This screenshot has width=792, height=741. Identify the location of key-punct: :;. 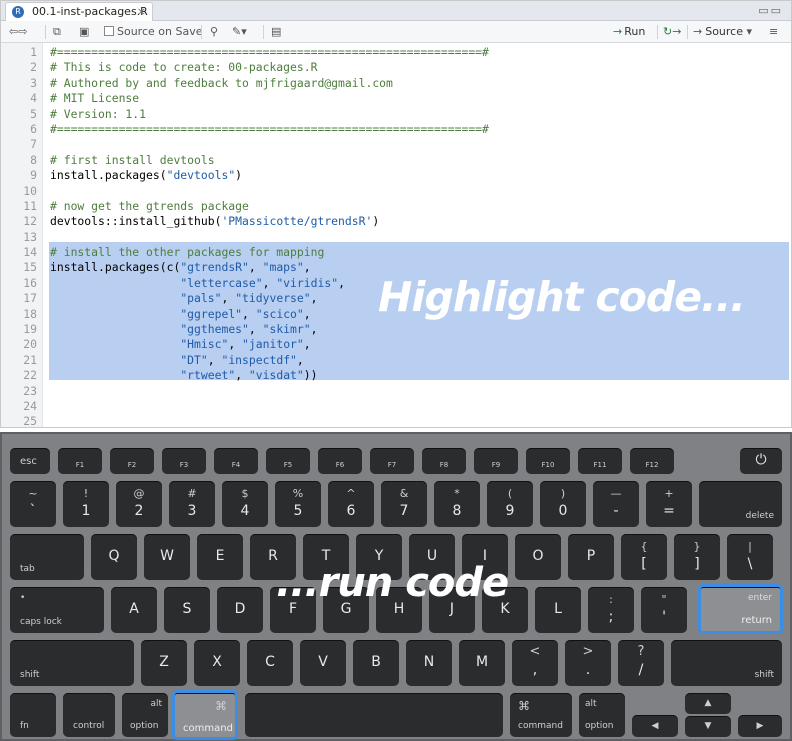
(611, 610).